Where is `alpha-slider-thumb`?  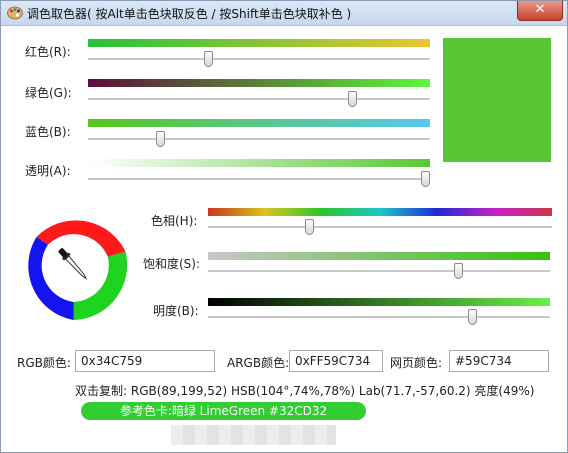 alpha-slider-thumb is located at coordinates (425, 179).